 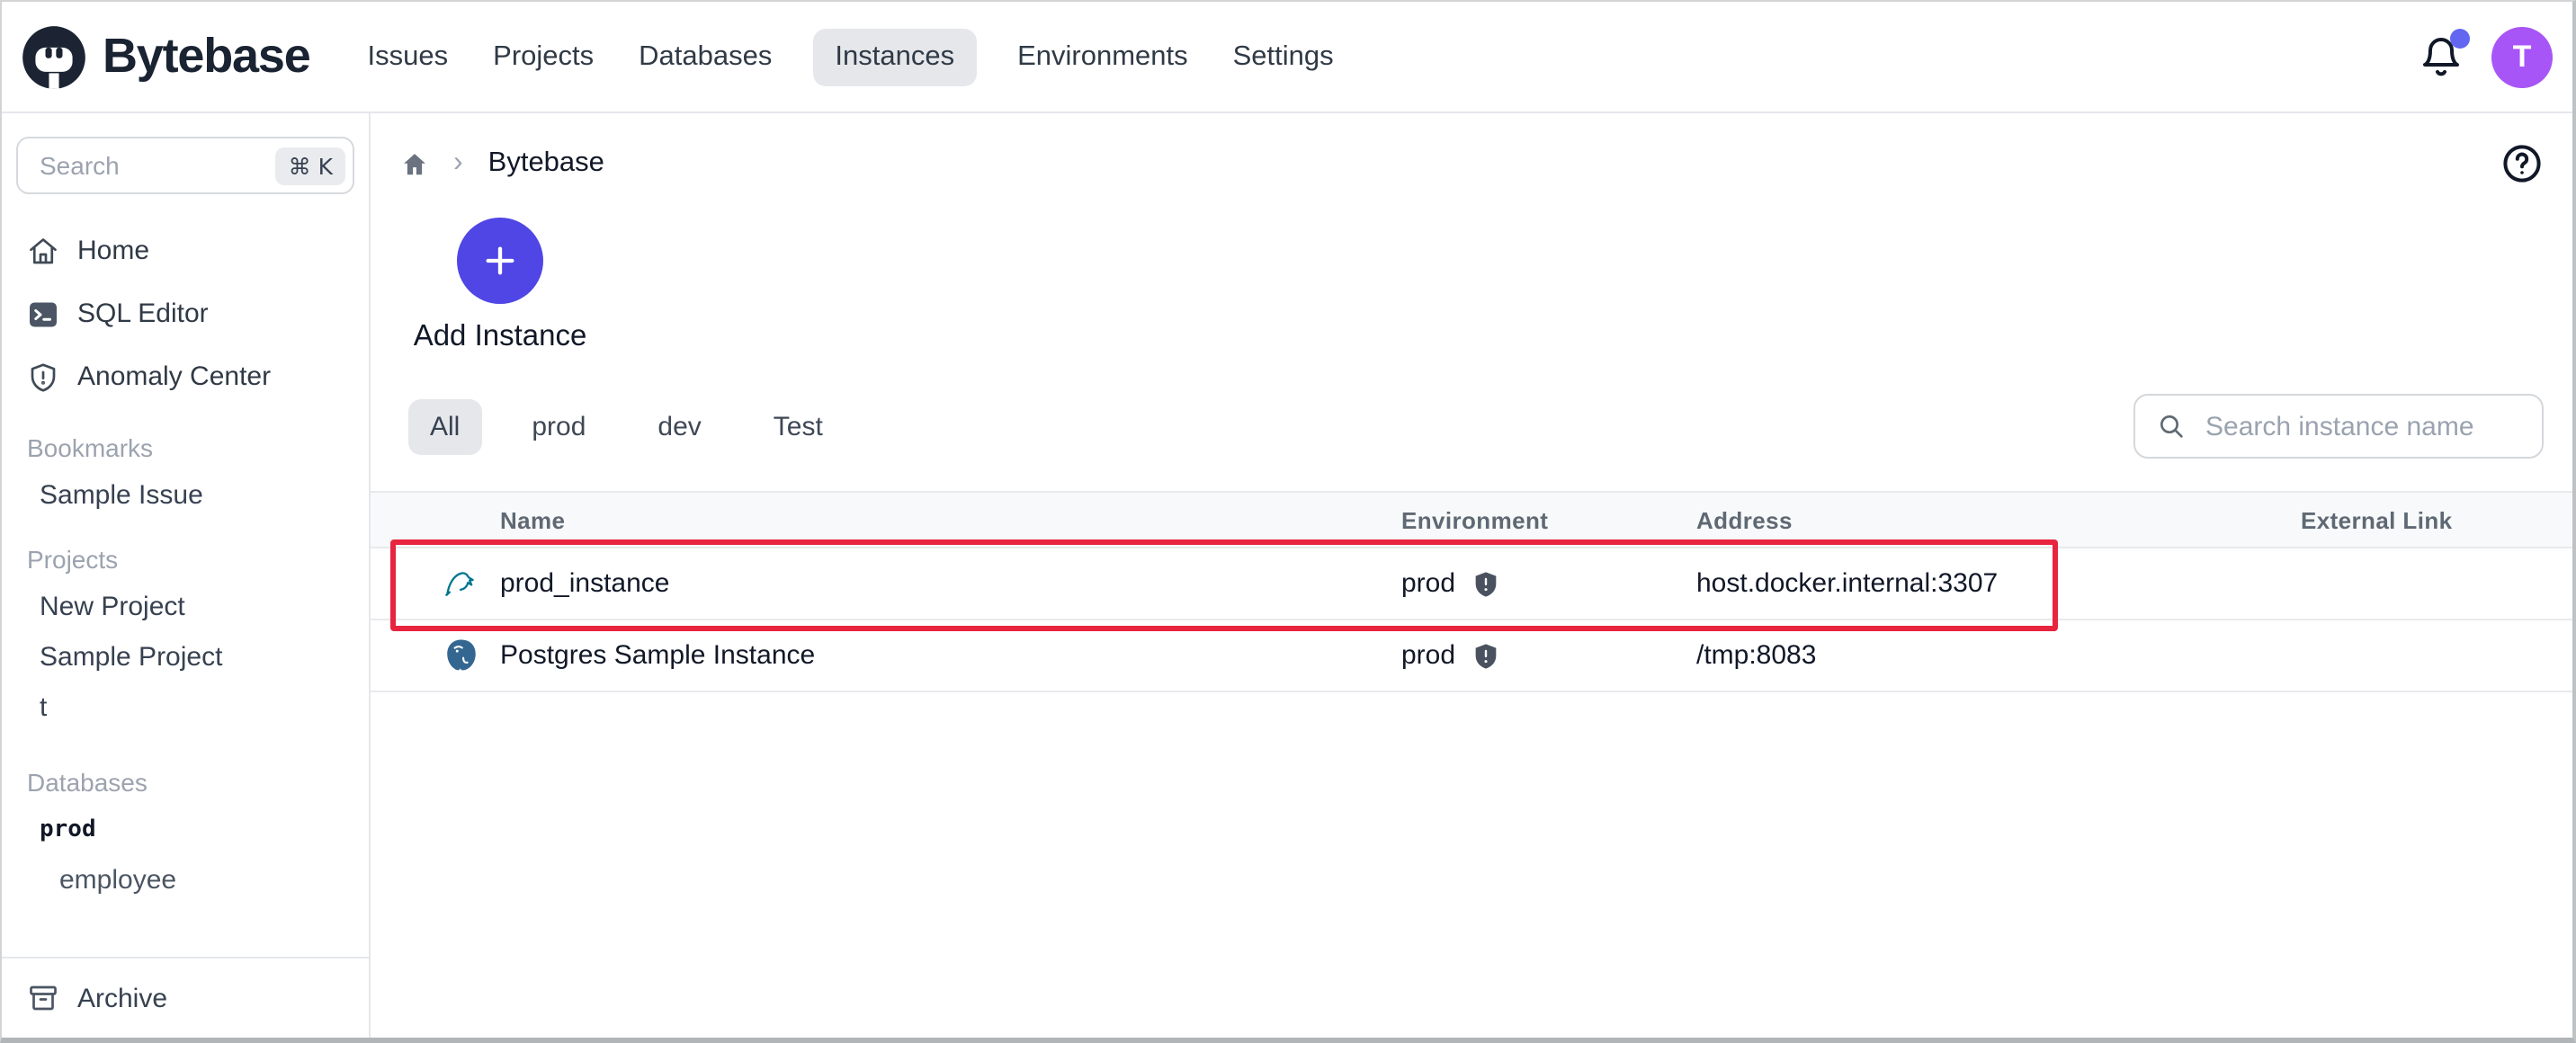 What do you see at coordinates (1476, 426) in the screenshot?
I see `environment-tabs: All prod dev Test` at bounding box center [1476, 426].